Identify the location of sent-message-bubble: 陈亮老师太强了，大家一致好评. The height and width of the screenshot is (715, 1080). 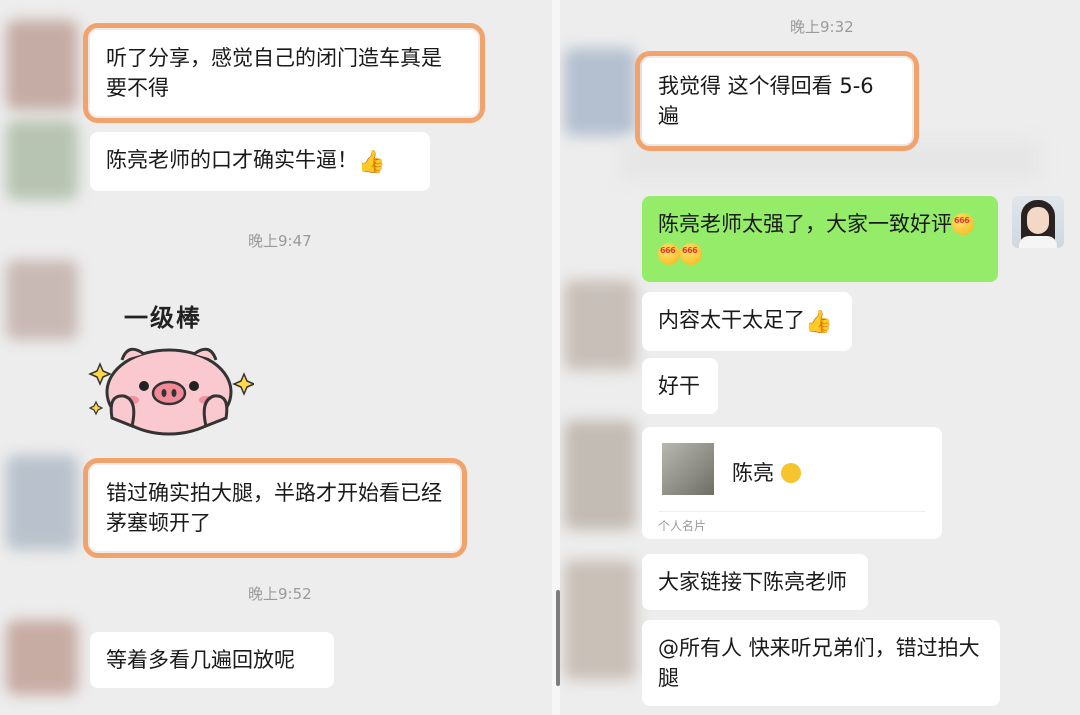
(820, 239).